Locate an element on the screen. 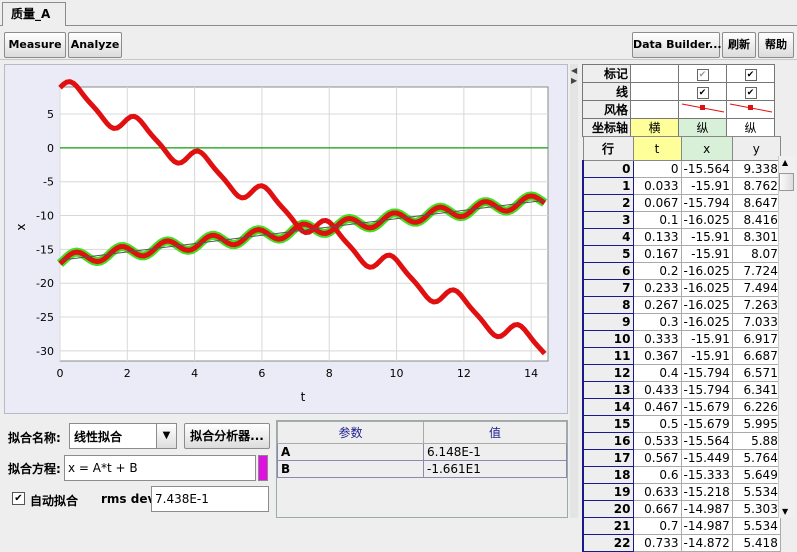  cell-y: 8.647 is located at coordinates (756, 203).